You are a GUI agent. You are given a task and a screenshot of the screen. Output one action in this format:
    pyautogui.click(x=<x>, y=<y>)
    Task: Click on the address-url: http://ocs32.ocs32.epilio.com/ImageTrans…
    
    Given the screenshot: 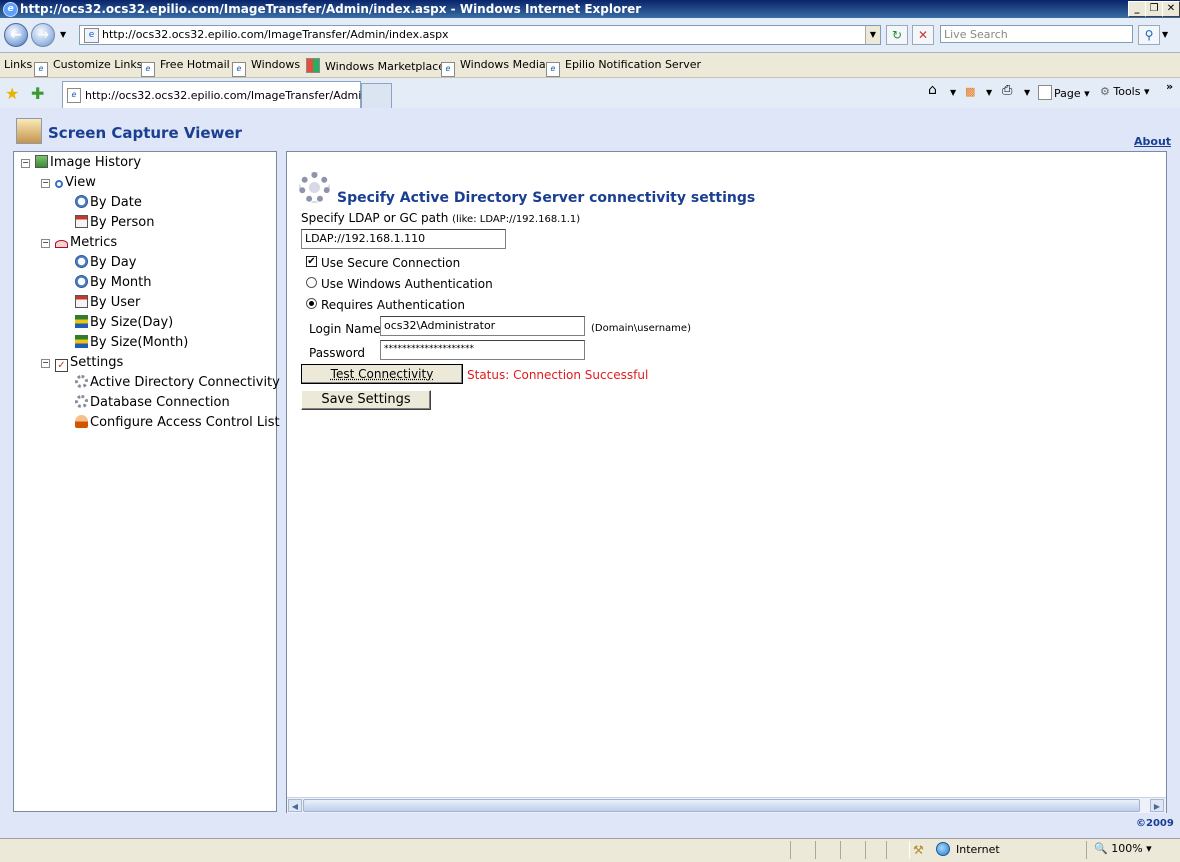 What is the action you would take?
    pyautogui.click(x=275, y=34)
    